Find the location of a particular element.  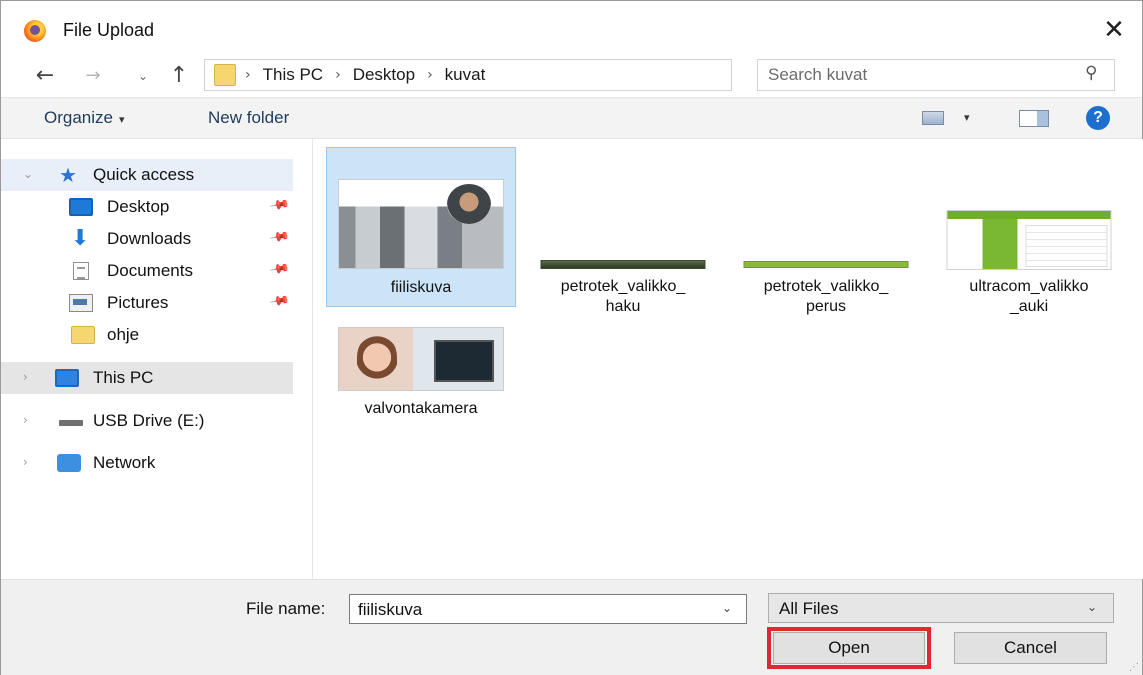

file-type-select: All Files ⌄ is located at coordinates (941, 608).